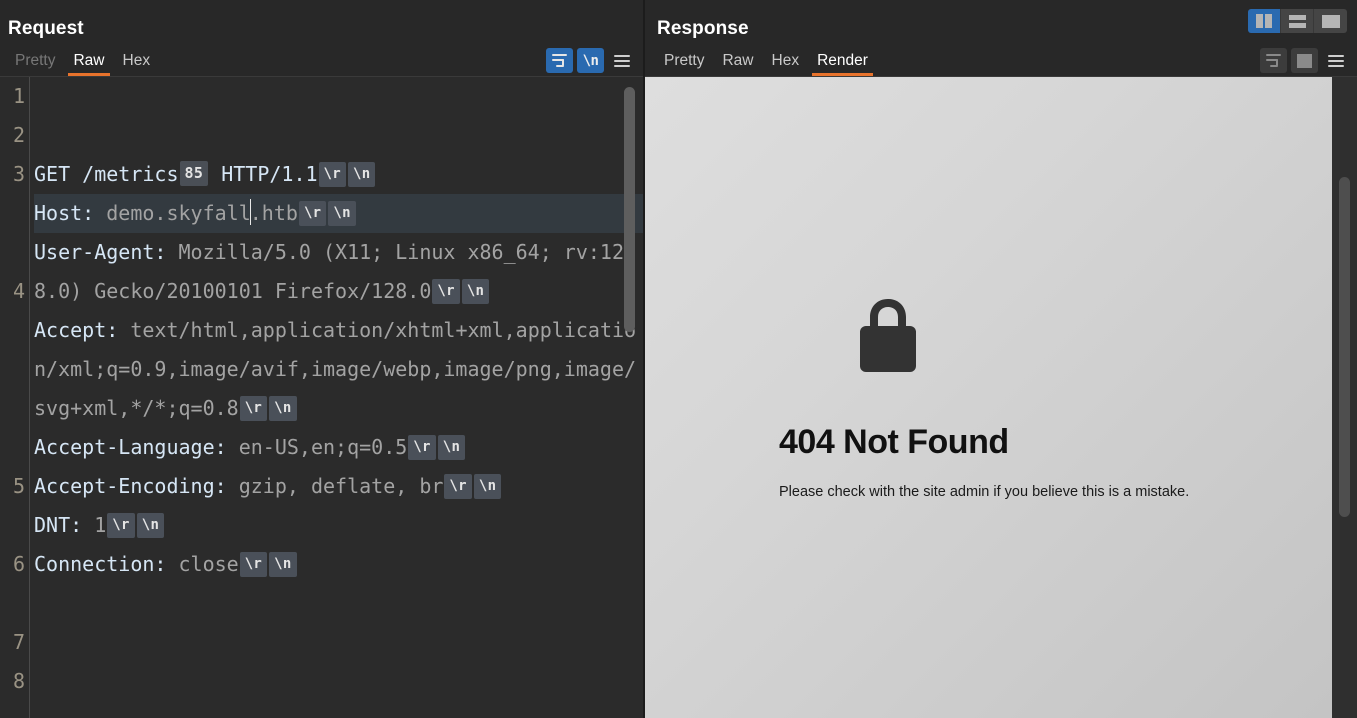 This screenshot has height=718, width=1357. What do you see at coordinates (1001, 61) in the screenshot?
I see `response-tab-bar: Pretty Raw Hex Render \n` at bounding box center [1001, 61].